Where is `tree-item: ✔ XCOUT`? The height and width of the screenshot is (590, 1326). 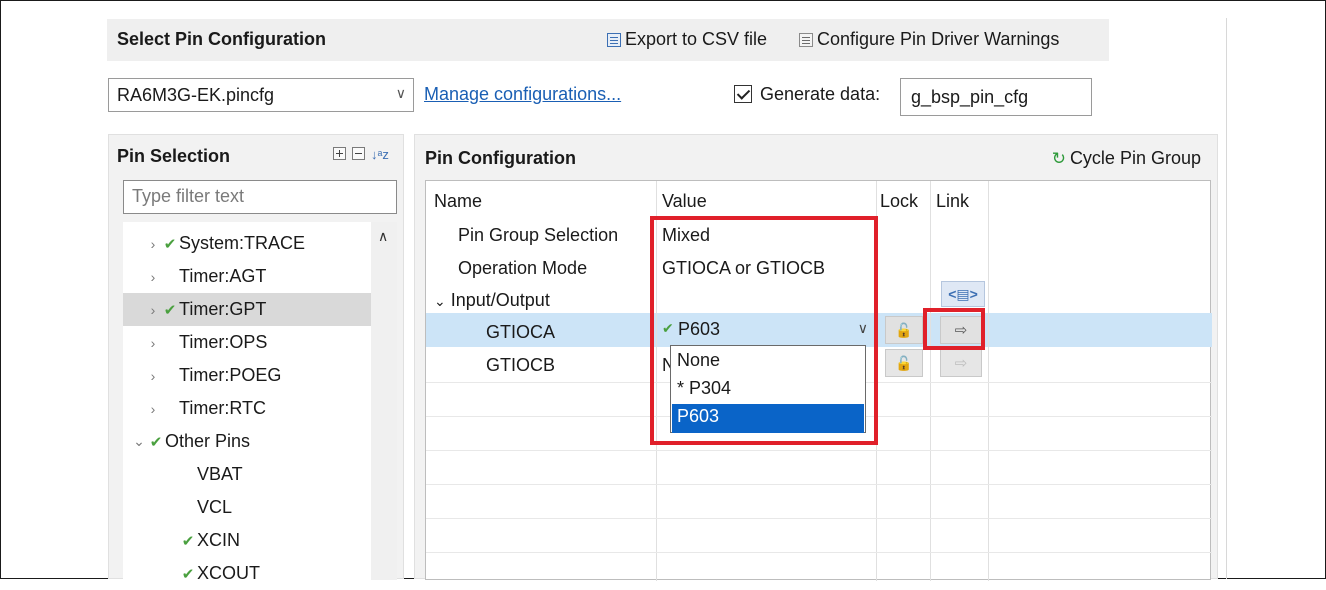
tree-item: ✔ XCOUT is located at coordinates (247, 573).